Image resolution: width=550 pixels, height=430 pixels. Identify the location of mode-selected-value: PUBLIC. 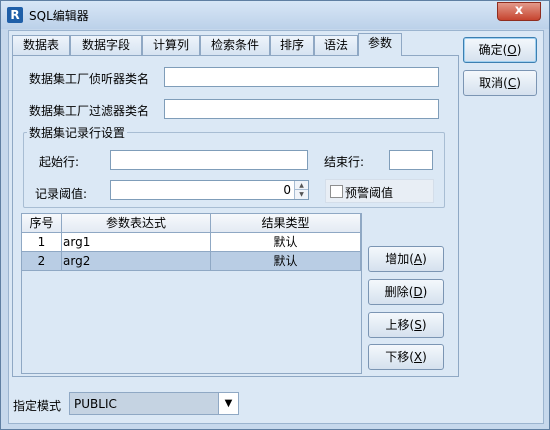
(95, 404).